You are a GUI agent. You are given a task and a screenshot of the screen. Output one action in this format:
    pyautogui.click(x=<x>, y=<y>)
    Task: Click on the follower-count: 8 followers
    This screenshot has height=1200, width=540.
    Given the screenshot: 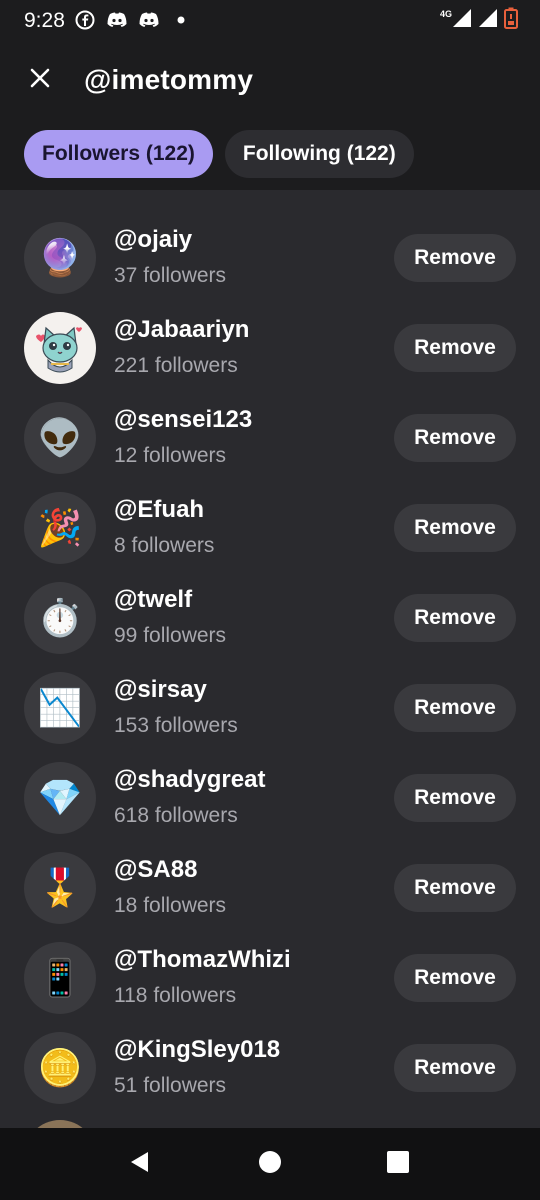 What is the action you would take?
    pyautogui.click(x=164, y=545)
    